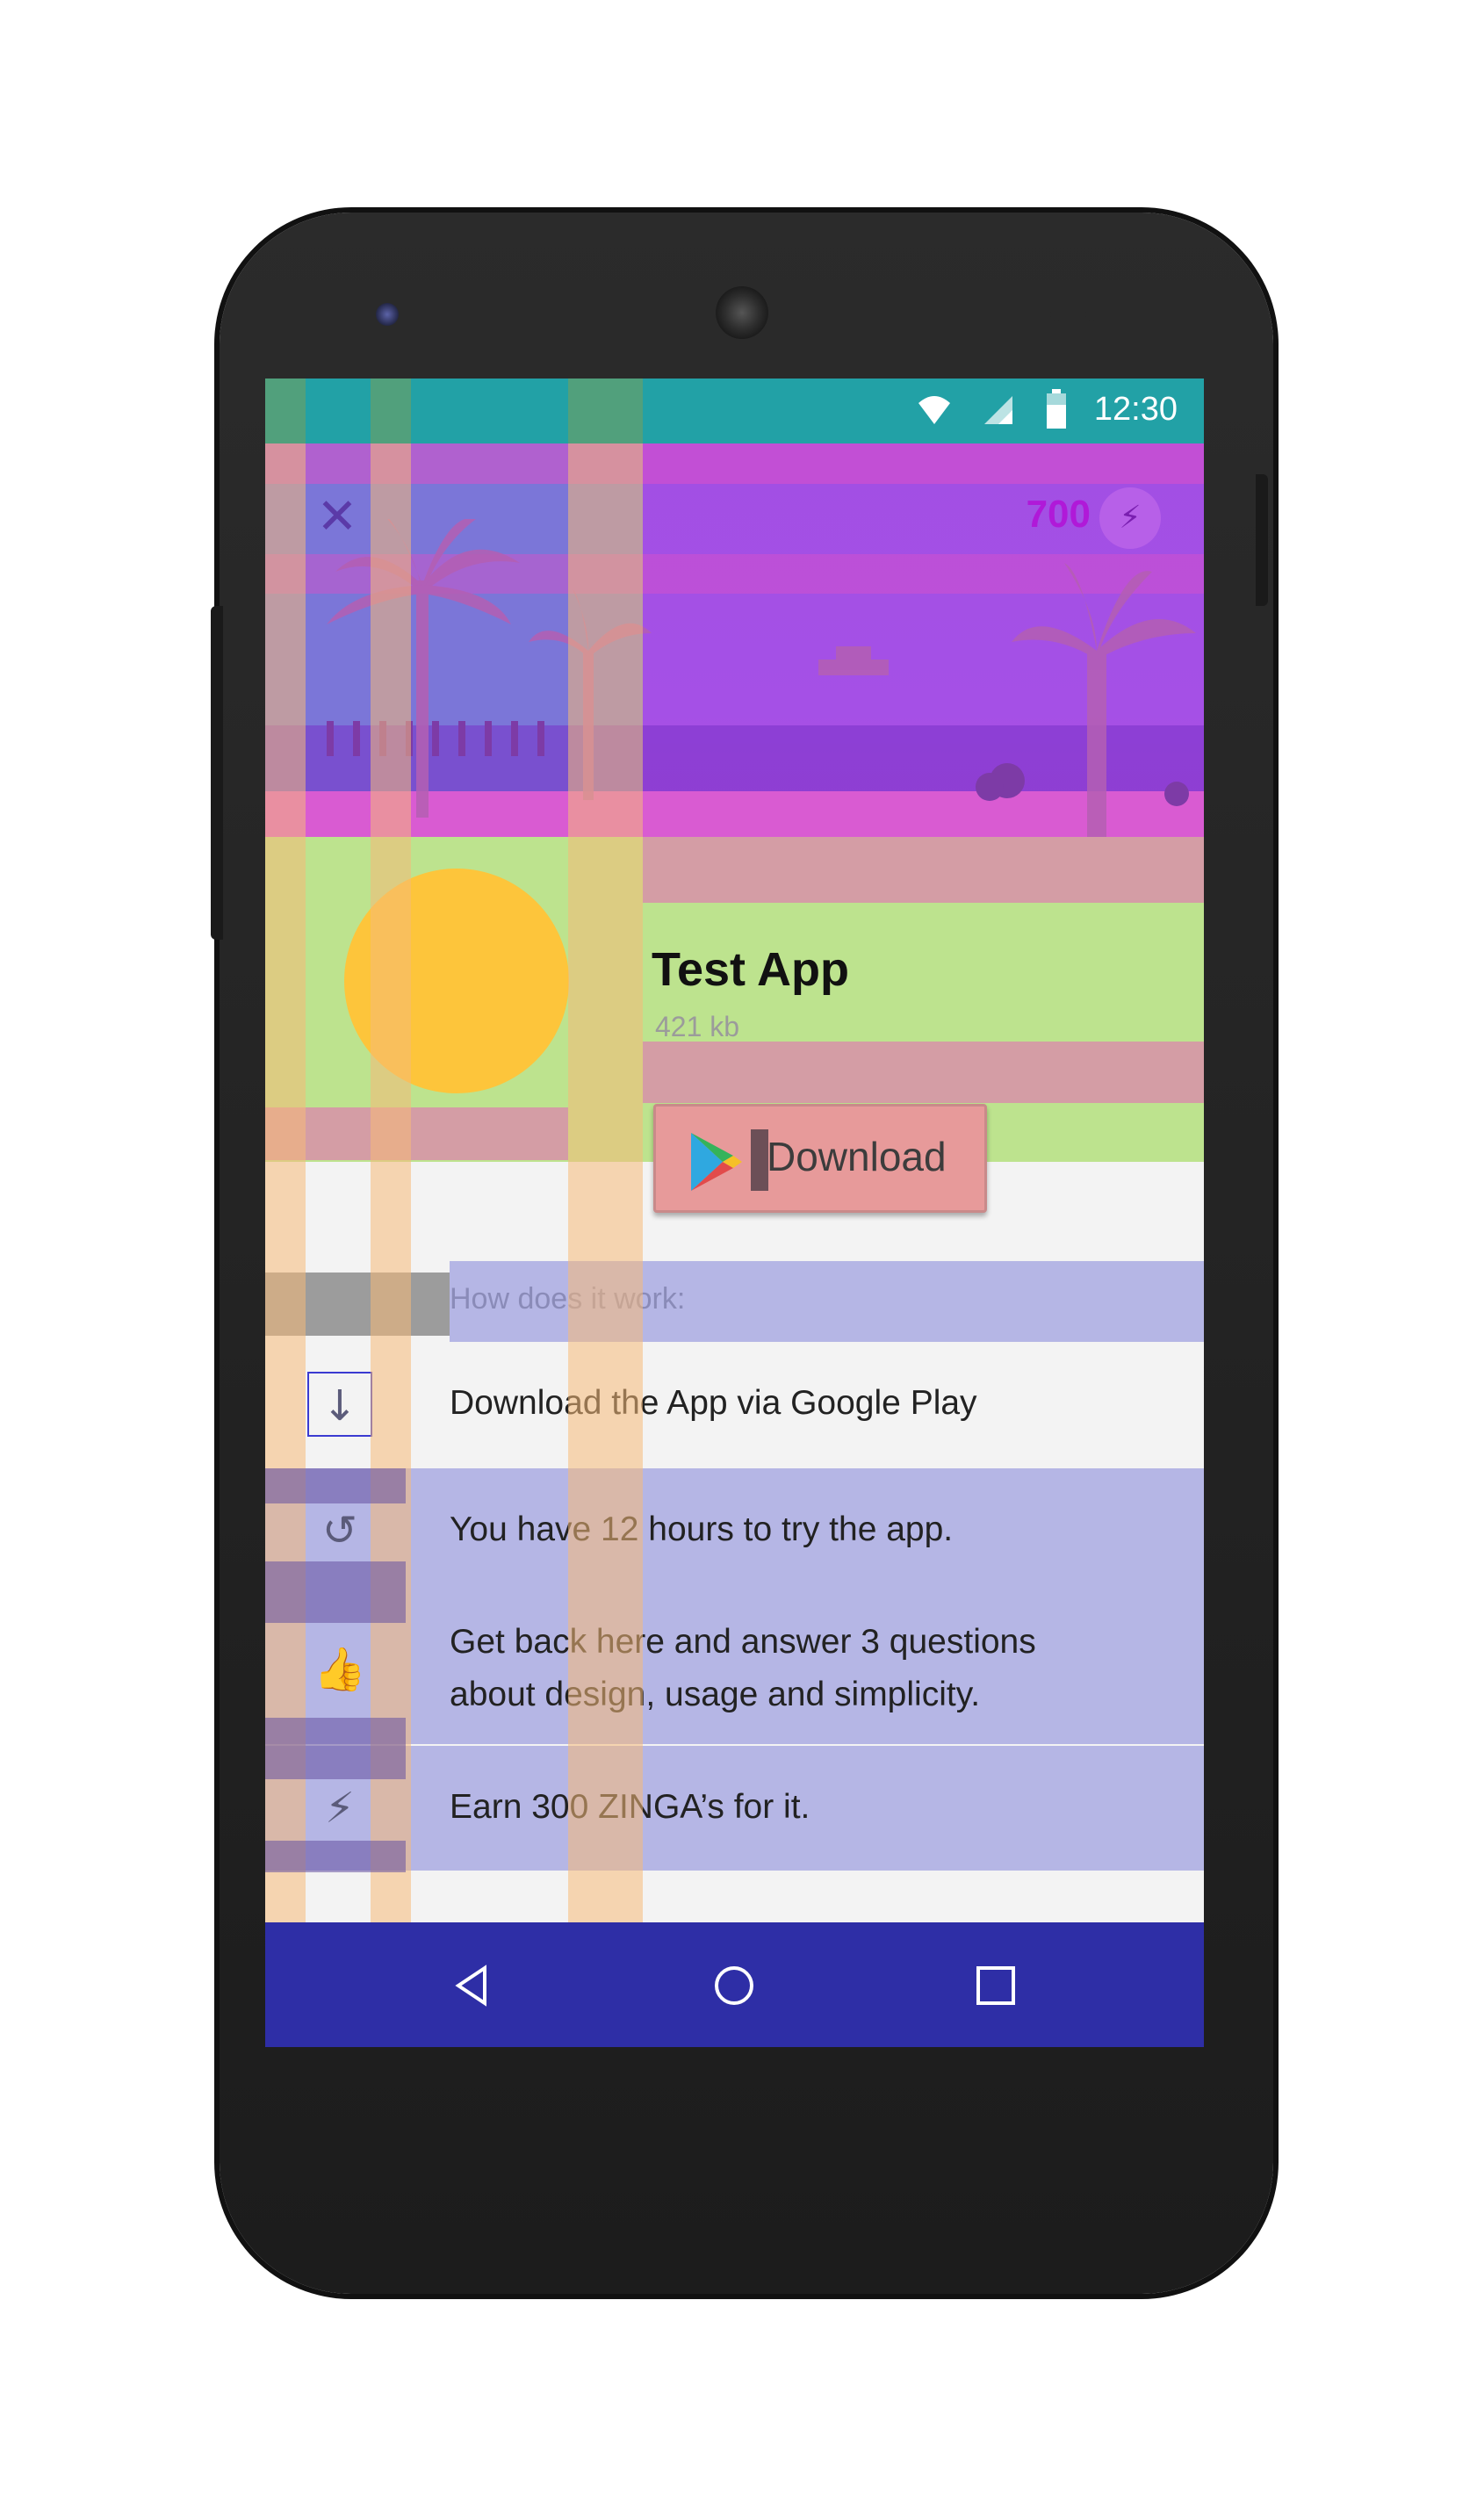 The height and width of the screenshot is (2509, 1484). What do you see at coordinates (472, 1986) in the screenshot?
I see `back-icon` at bounding box center [472, 1986].